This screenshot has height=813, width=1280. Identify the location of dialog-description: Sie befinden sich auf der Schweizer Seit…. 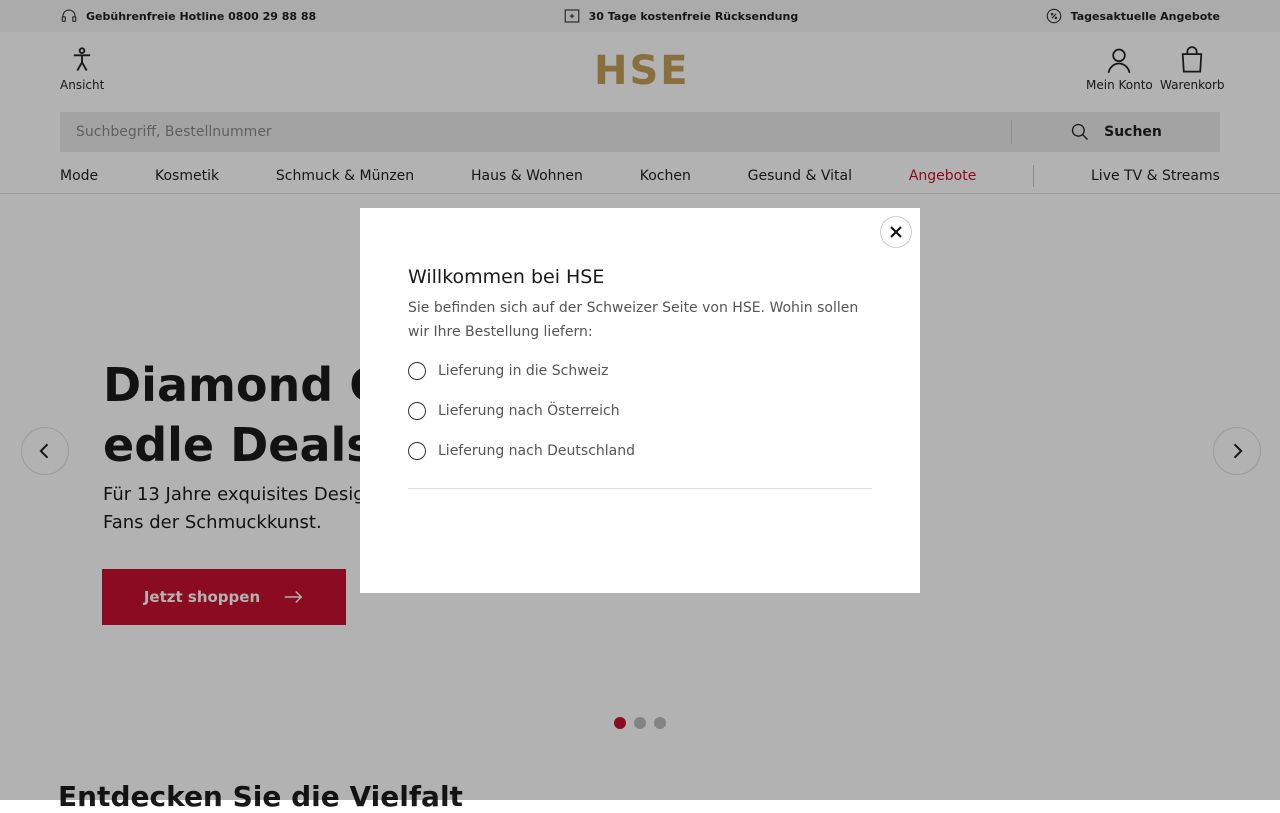
(633, 320).